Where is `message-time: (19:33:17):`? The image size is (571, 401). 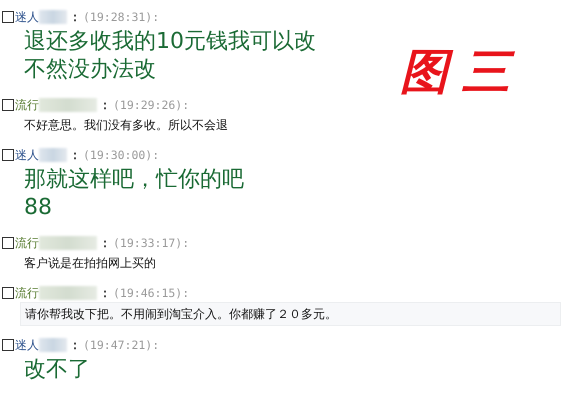
message-time: (19:33:17): is located at coordinates (151, 243).